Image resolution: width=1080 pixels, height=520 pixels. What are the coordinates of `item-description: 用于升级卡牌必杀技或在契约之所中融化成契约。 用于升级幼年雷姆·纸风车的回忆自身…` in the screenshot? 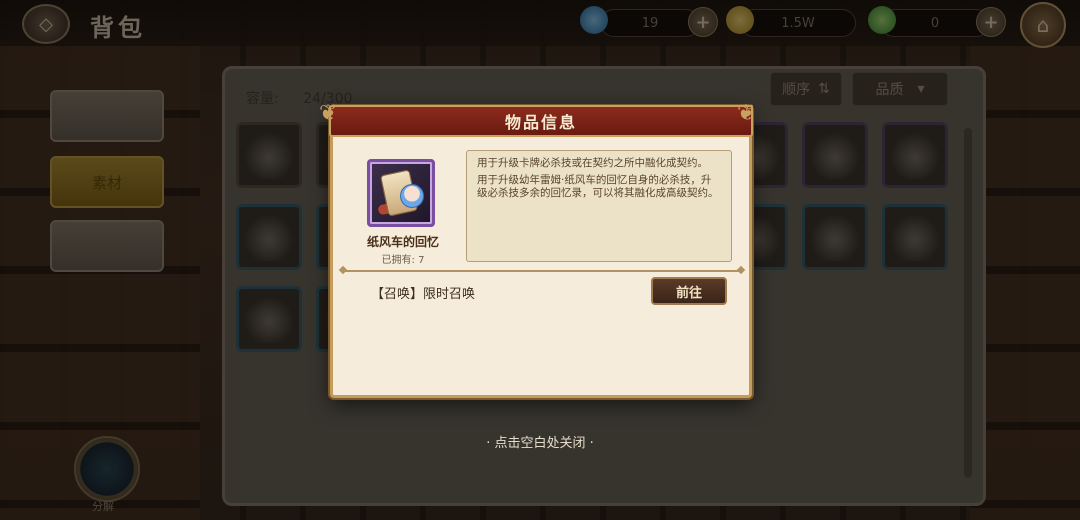 It's located at (599, 206).